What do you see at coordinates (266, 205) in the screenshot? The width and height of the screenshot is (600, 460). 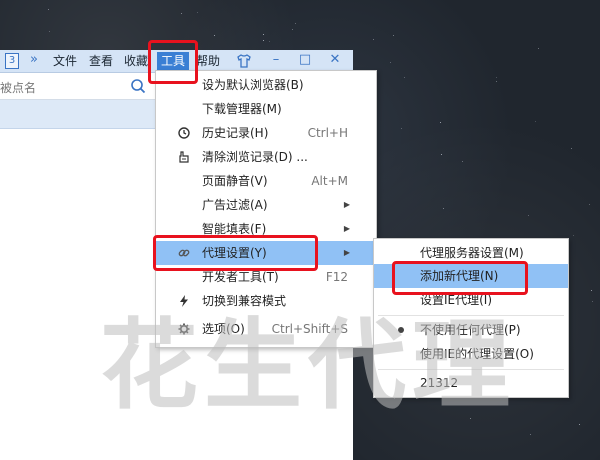 I see `menu-item-ad-filter: 广告过滤(A) ▶` at bounding box center [266, 205].